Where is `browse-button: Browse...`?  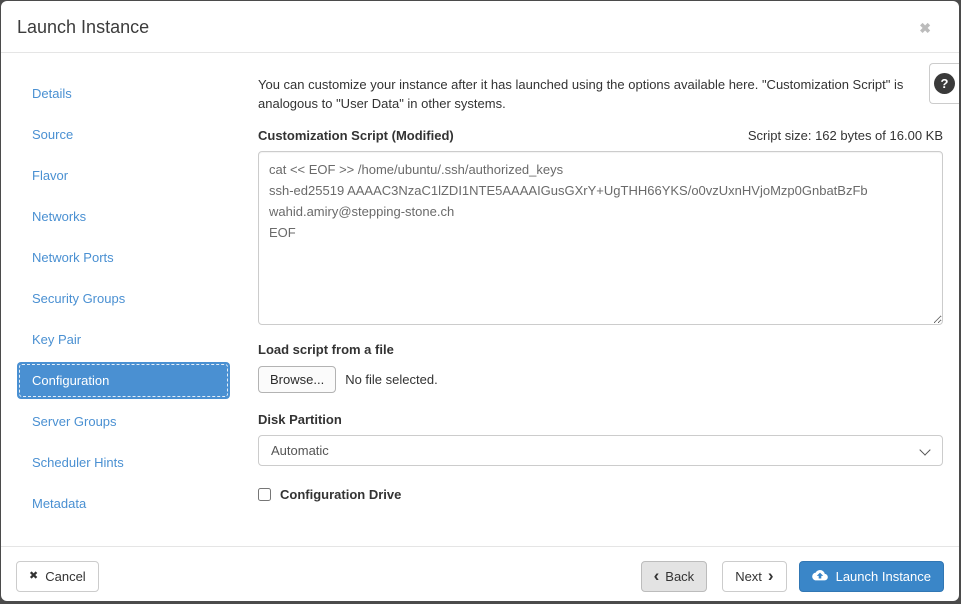
browse-button: Browse... is located at coordinates (297, 379).